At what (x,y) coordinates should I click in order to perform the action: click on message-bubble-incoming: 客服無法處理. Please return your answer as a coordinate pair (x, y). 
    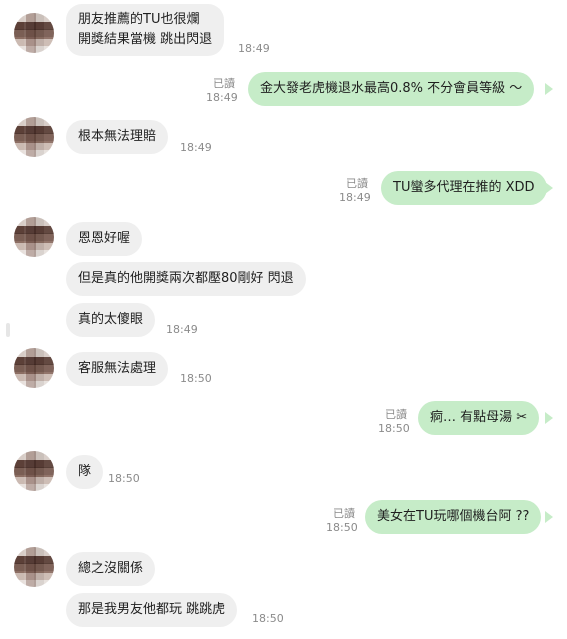
    Looking at the image, I should click on (117, 369).